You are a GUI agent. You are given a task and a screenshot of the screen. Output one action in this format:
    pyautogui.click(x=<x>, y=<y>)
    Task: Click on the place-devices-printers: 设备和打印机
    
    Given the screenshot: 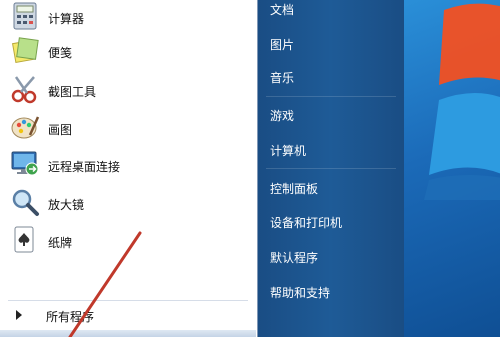 What is the action you would take?
    pyautogui.click(x=331, y=222)
    